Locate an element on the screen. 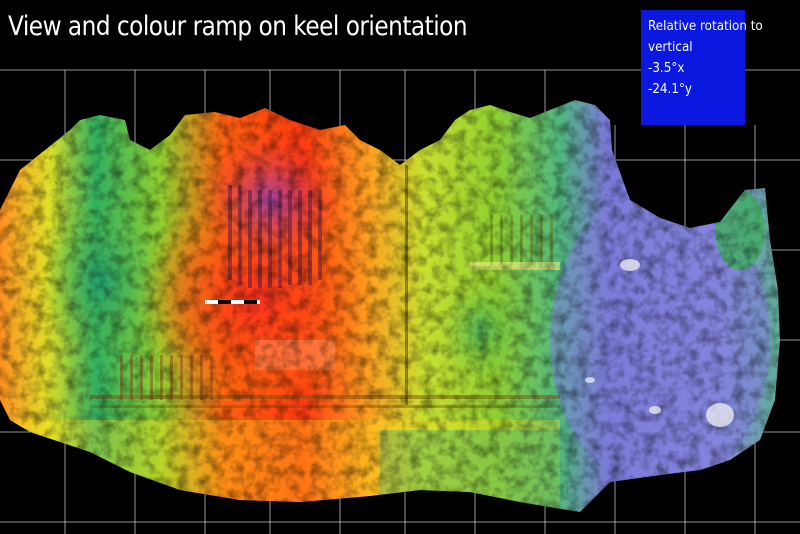 The width and height of the screenshot is (800, 534). page-title: View and colour ramp on keel orientation is located at coordinates (238, 26).